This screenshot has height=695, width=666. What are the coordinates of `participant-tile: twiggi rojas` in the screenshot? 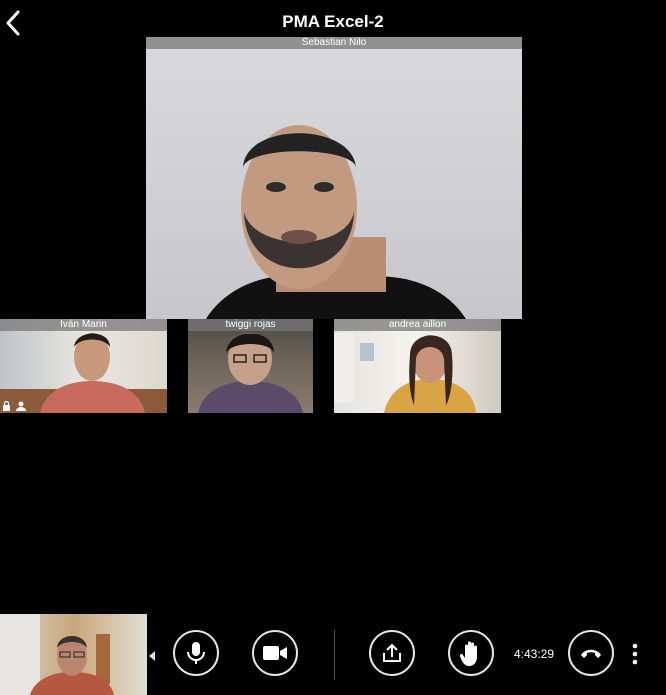 It's located at (250, 366).